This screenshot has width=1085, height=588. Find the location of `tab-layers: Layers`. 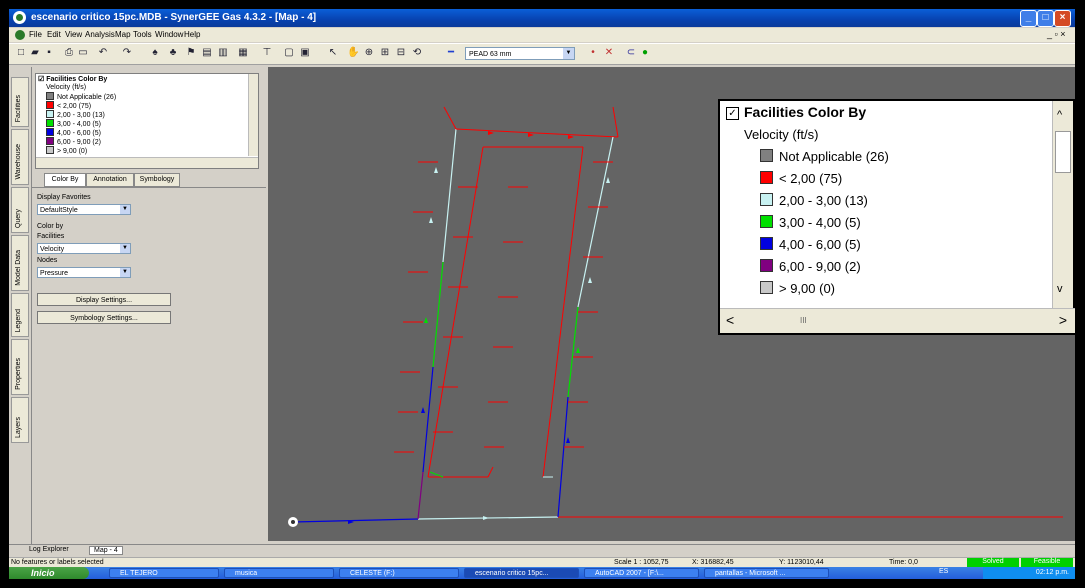

tab-layers: Layers is located at coordinates (20, 420).